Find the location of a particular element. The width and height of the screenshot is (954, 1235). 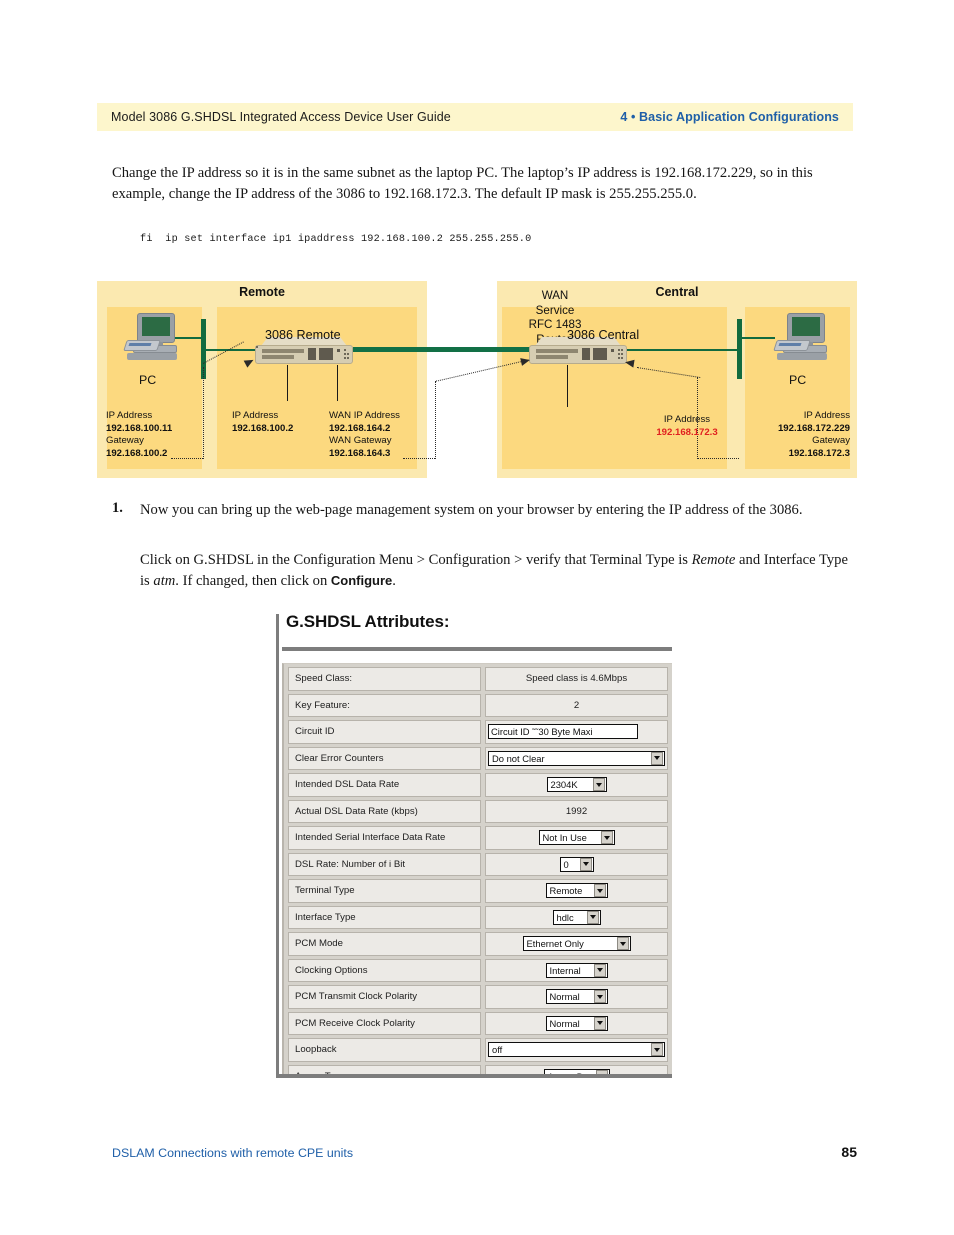

note-pc-left-gw-label: Gateway is located at coordinates (125, 441).